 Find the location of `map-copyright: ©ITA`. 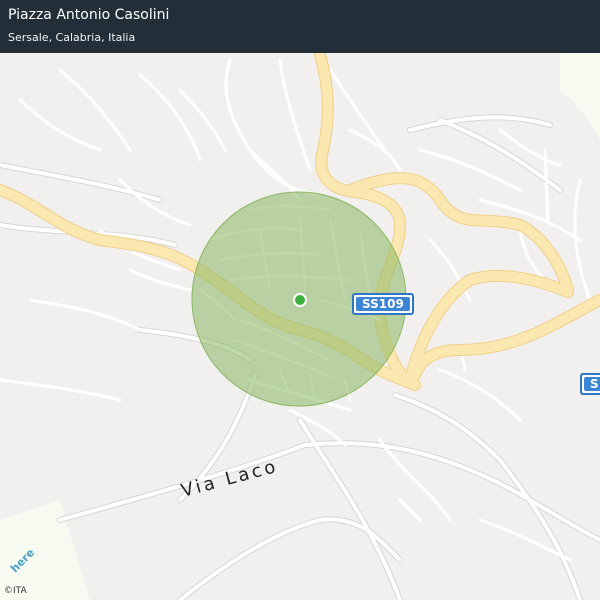

map-copyright: ©ITA is located at coordinates (15, 591).